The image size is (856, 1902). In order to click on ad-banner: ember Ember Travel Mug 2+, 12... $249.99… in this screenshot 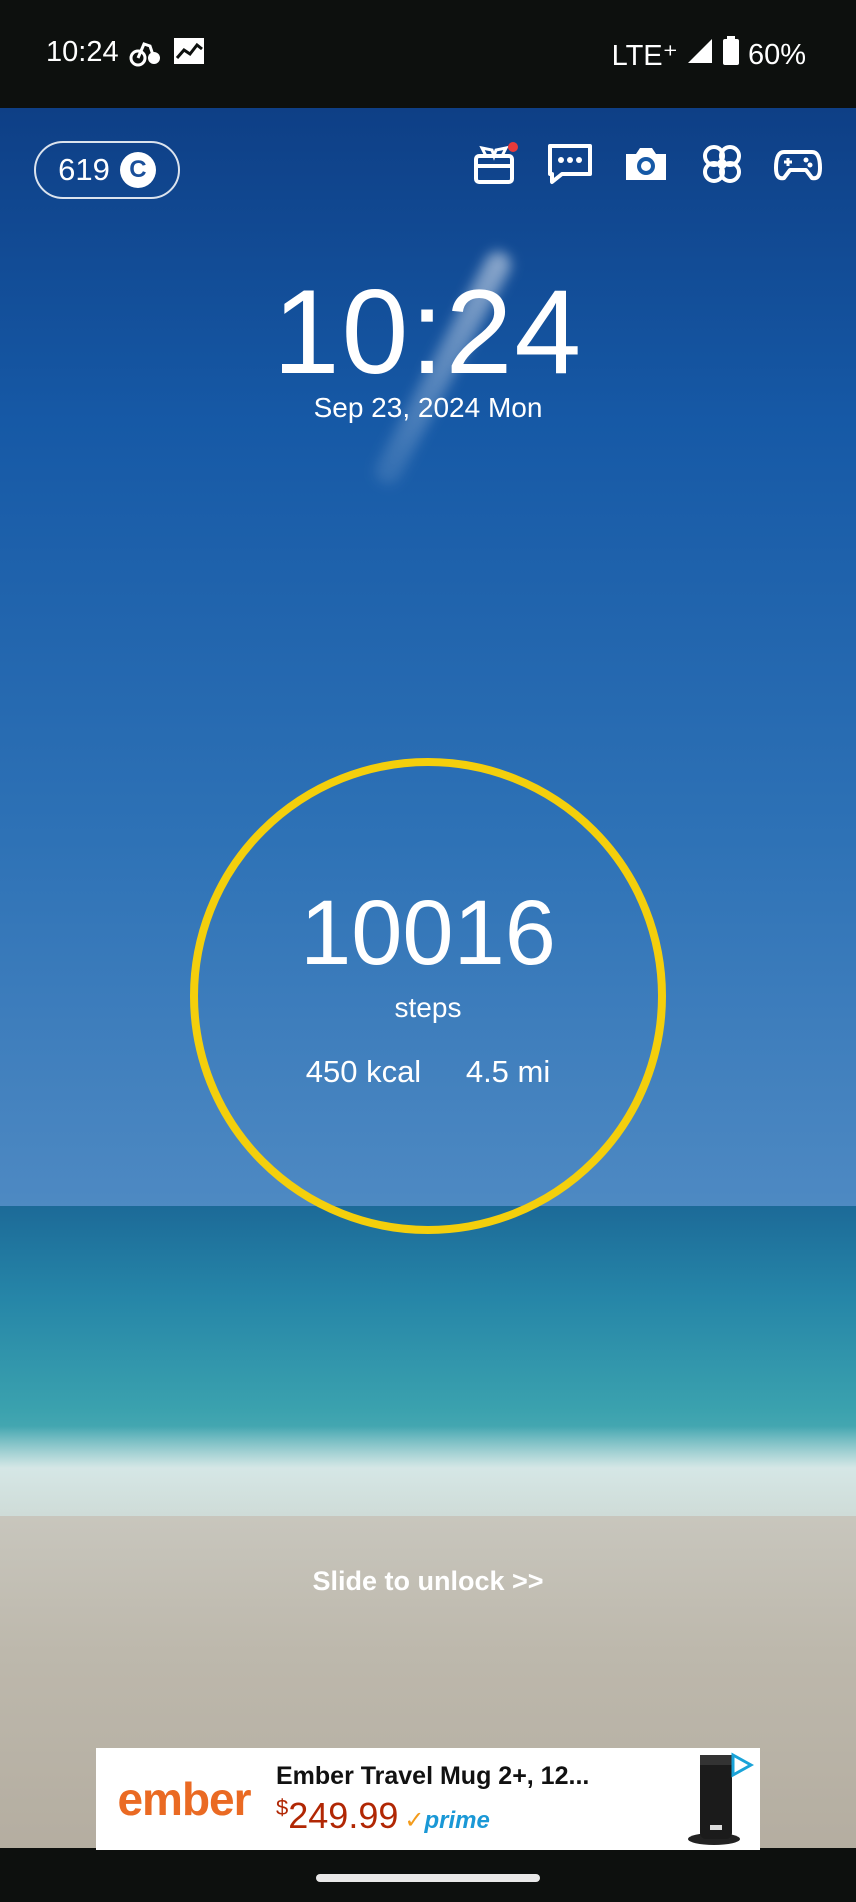, I will do `click(428, 1799)`.